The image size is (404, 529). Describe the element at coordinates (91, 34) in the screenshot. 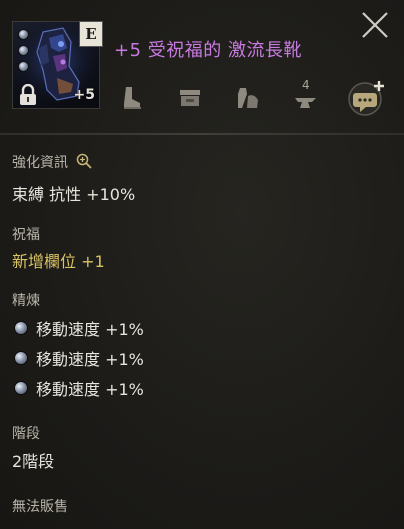

I see `grade-badge: E` at that location.